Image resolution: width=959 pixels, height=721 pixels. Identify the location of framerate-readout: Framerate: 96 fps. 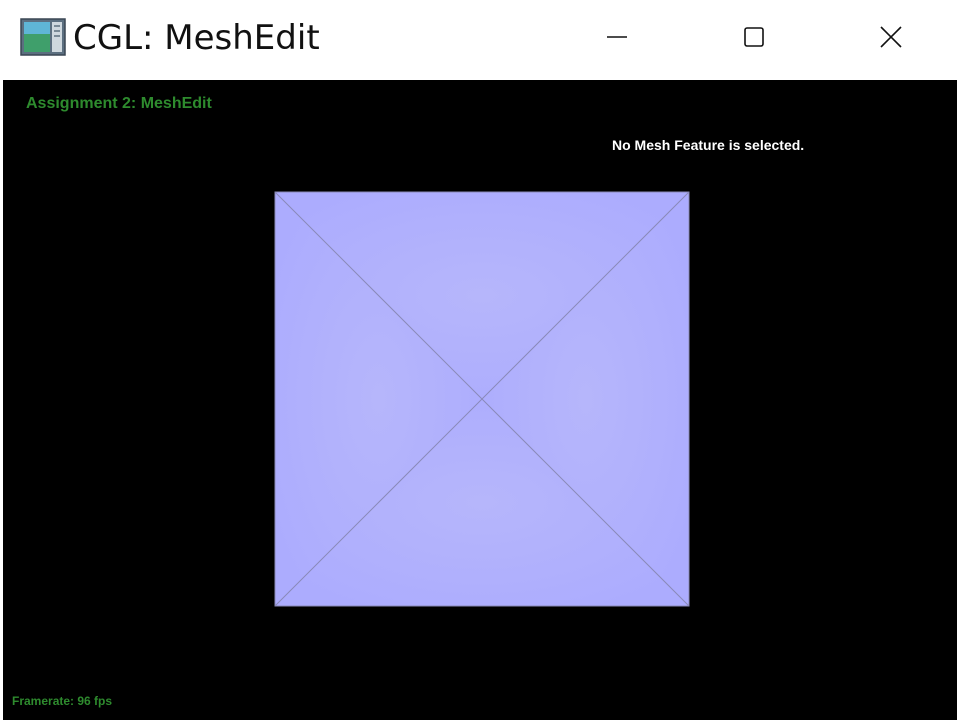
(62, 701).